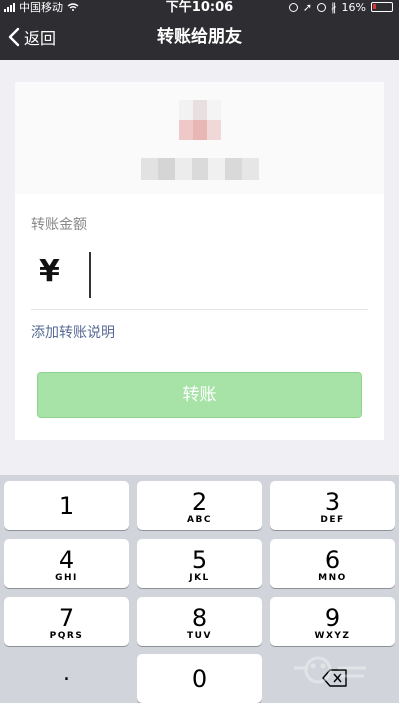 The width and height of the screenshot is (399, 703). Describe the element at coordinates (332, 505) in the screenshot. I see `key-3: 3 DEF` at that location.